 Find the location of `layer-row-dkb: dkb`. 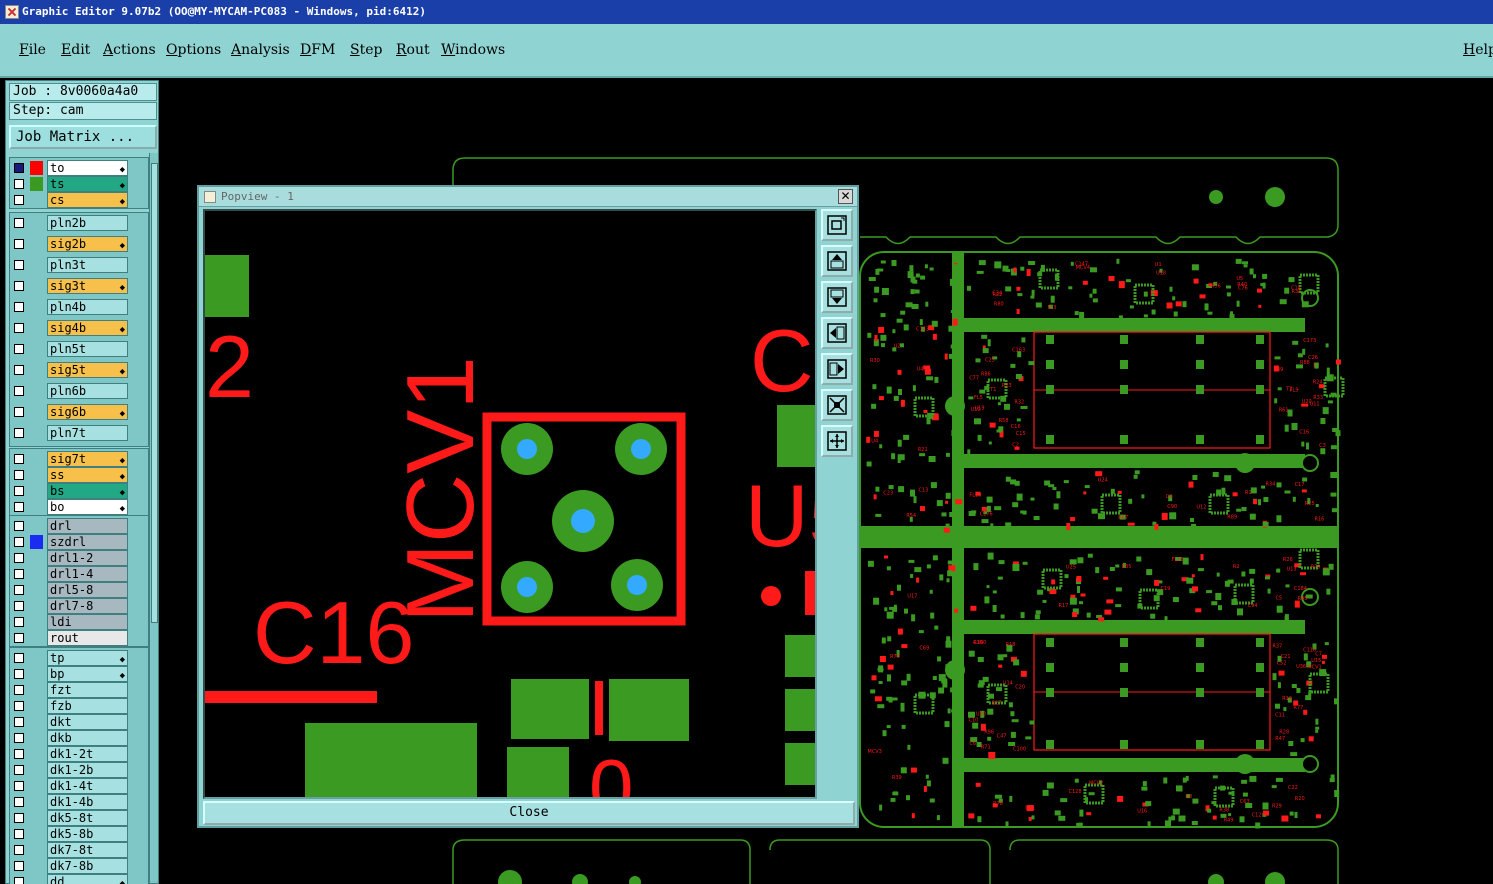

layer-row-dkb: dkb is located at coordinates (80, 738).